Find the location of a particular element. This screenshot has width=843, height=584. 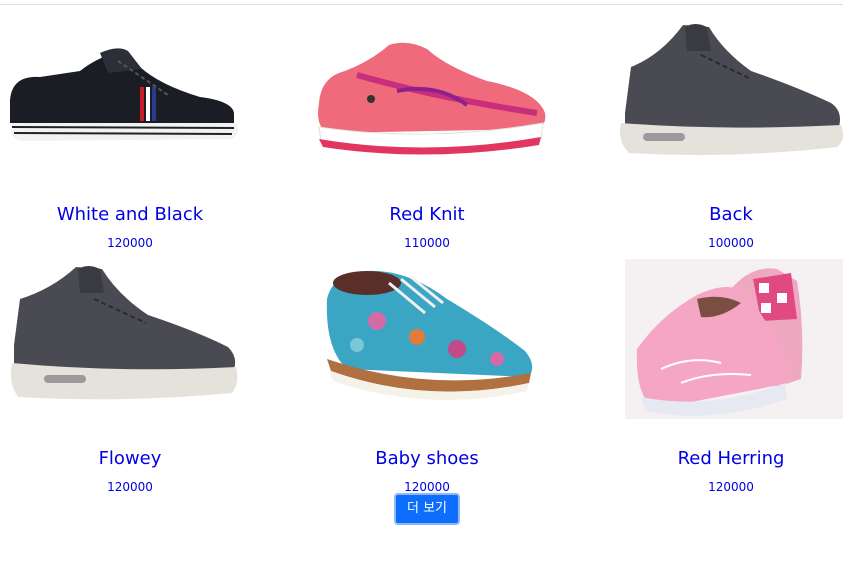

product-title: Back is located at coordinates (722, 215).